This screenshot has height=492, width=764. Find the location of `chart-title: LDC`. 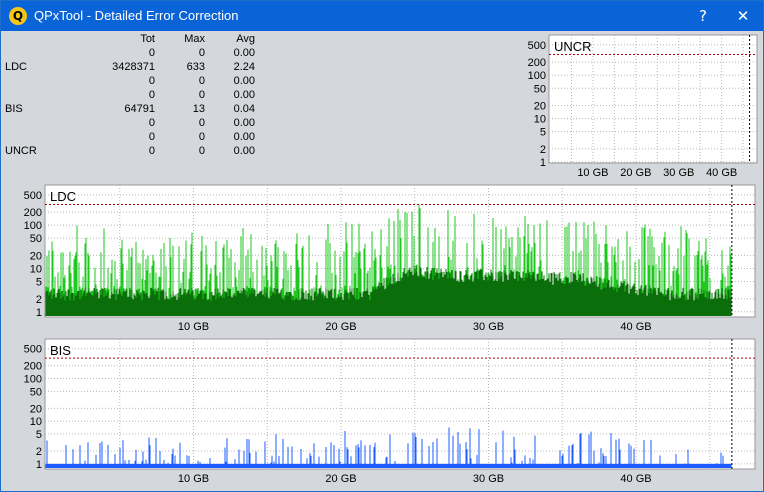

chart-title: LDC is located at coordinates (63, 196).